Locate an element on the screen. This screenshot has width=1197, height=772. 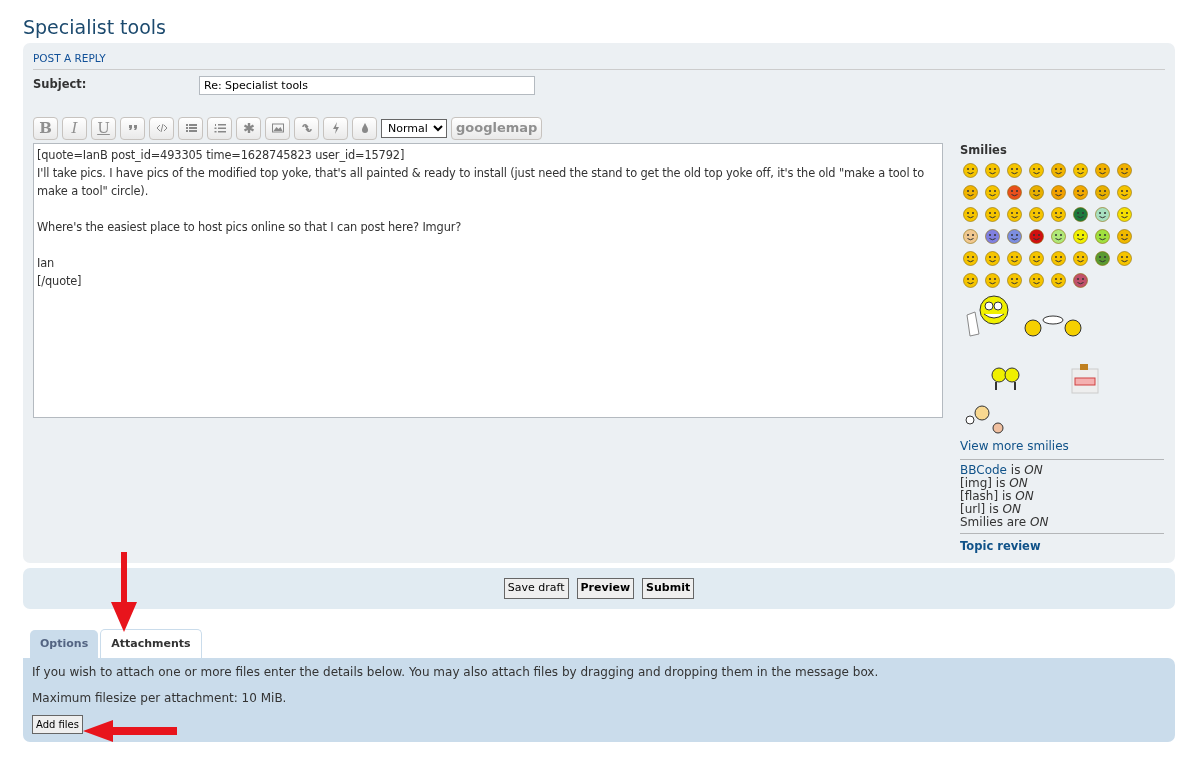
status-line: [url] is ON is located at coordinates (991, 509).